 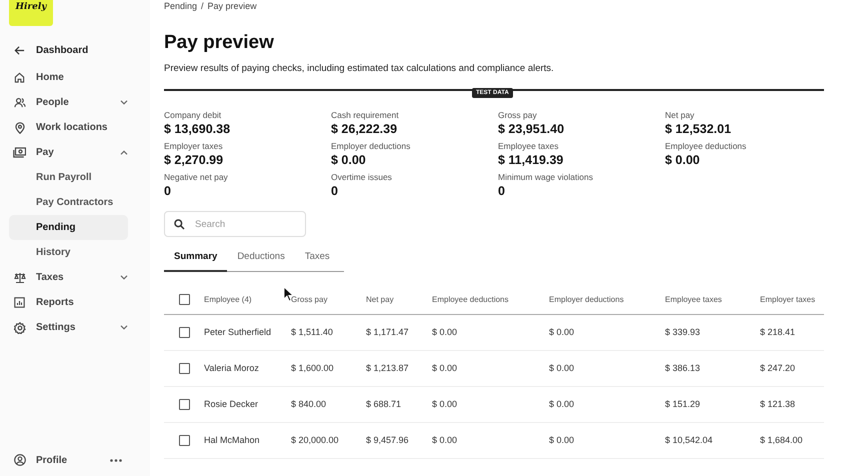 I want to click on nav-subitem: Pending, so click(x=68, y=227).